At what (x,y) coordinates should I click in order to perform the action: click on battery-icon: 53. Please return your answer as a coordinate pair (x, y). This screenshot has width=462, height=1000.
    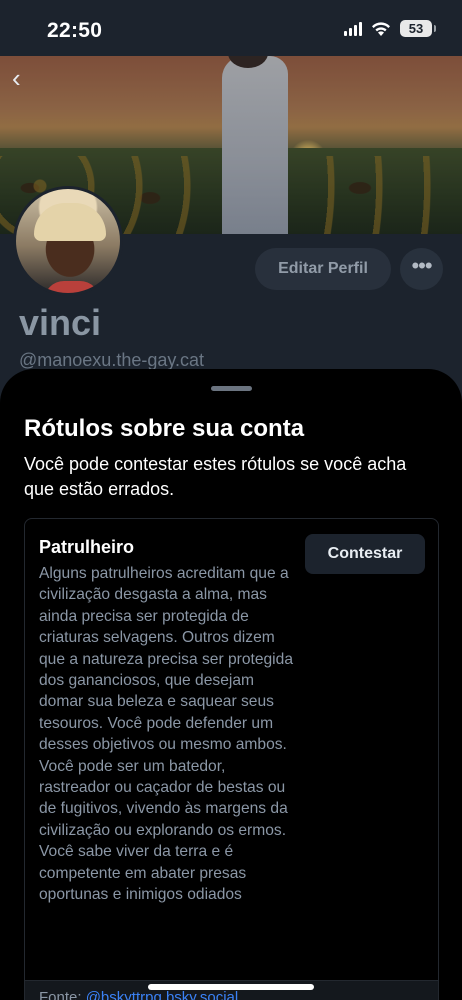
    Looking at the image, I should click on (418, 28).